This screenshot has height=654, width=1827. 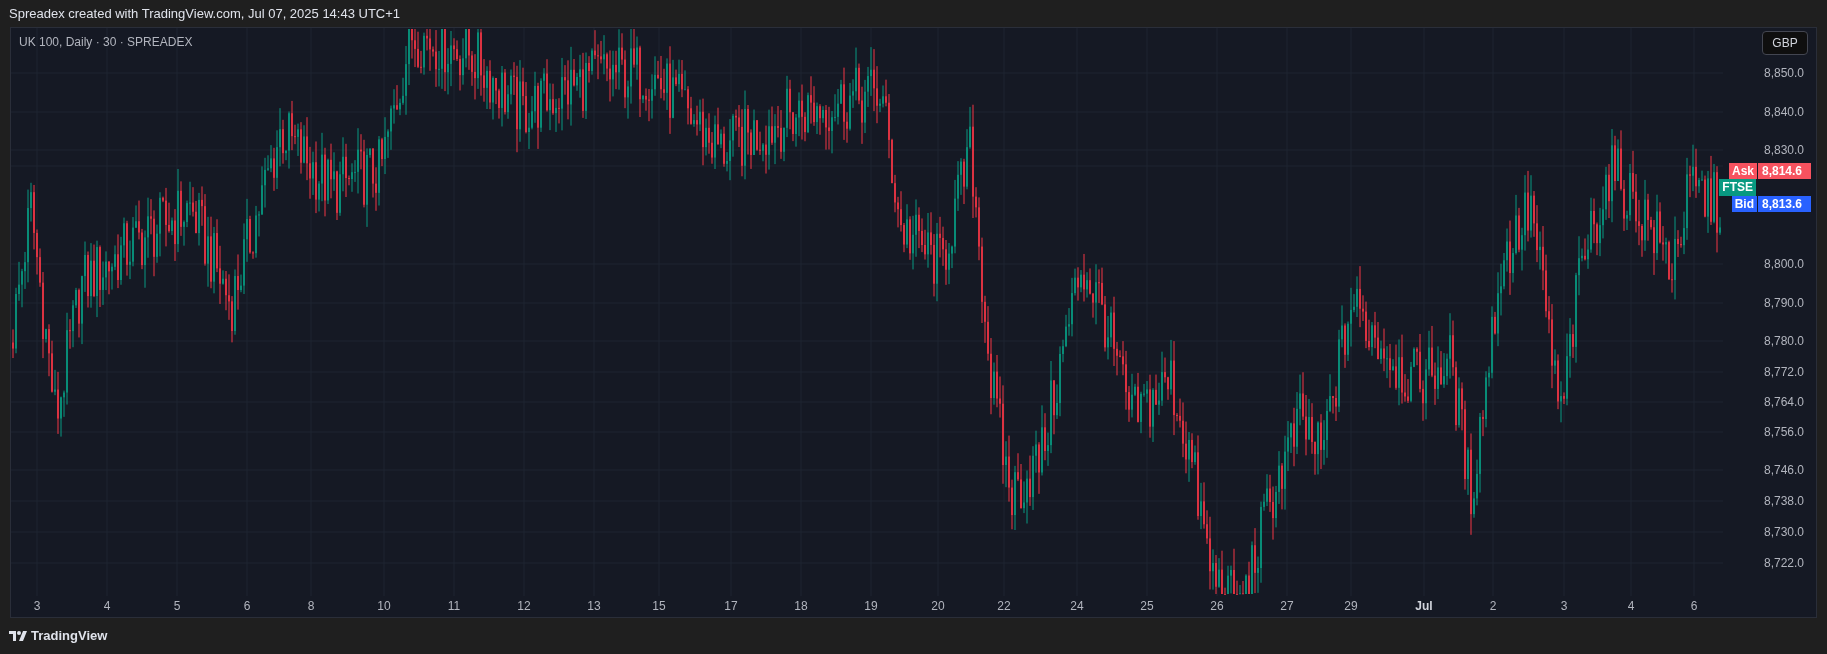 I want to click on time-label: 11, so click(x=454, y=606).